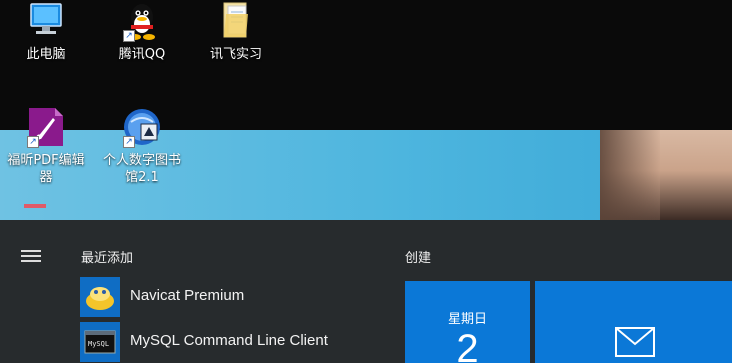  Describe the element at coordinates (31, 256) in the screenshot. I see `menu-icon` at that location.